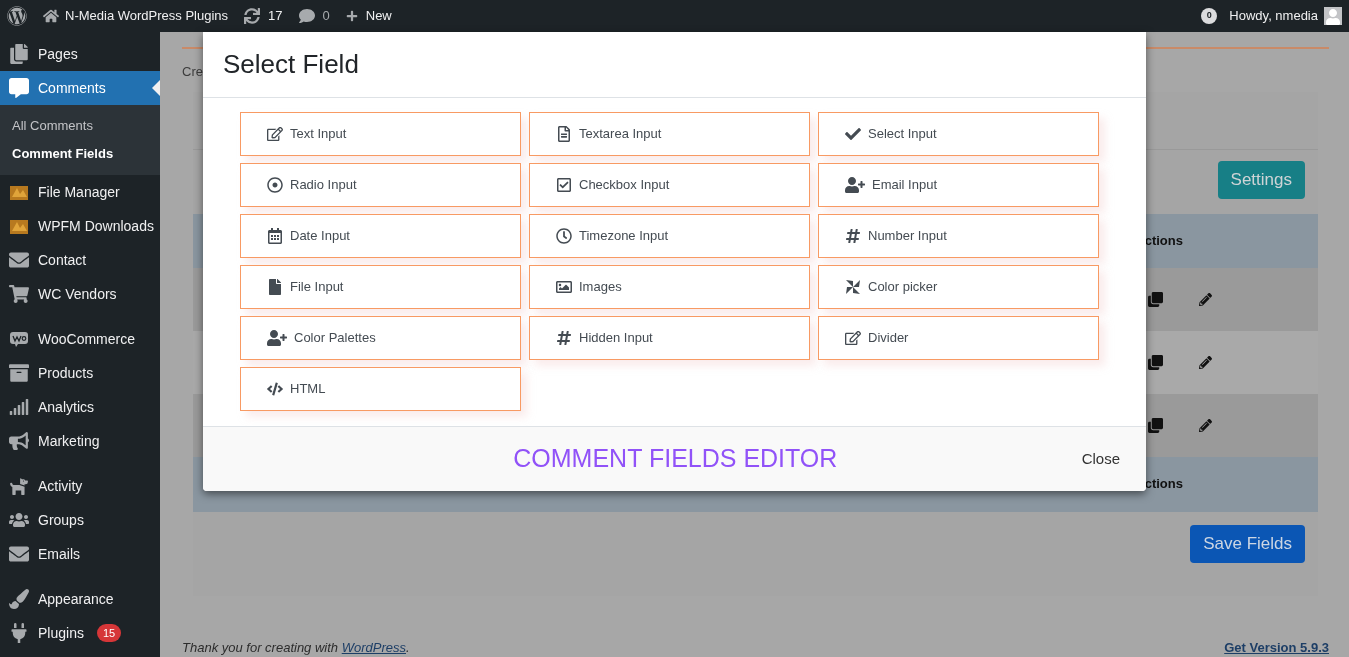 The width and height of the screenshot is (1349, 657). What do you see at coordinates (853, 134) in the screenshot?
I see `check-icon` at bounding box center [853, 134].